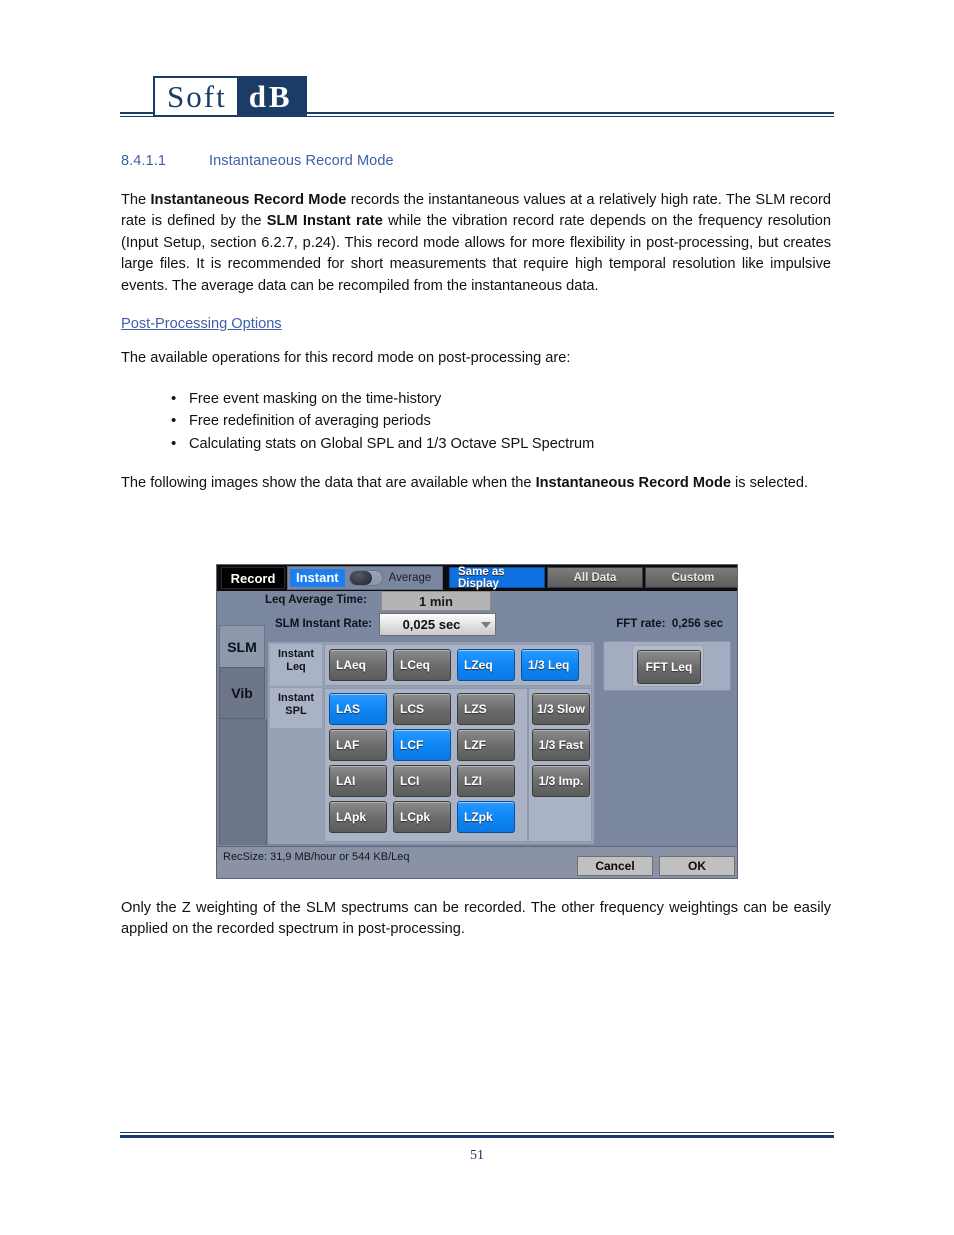 This screenshot has width=954, height=1235. What do you see at coordinates (422, 781) in the screenshot?
I see `button-lci: LCI` at bounding box center [422, 781].